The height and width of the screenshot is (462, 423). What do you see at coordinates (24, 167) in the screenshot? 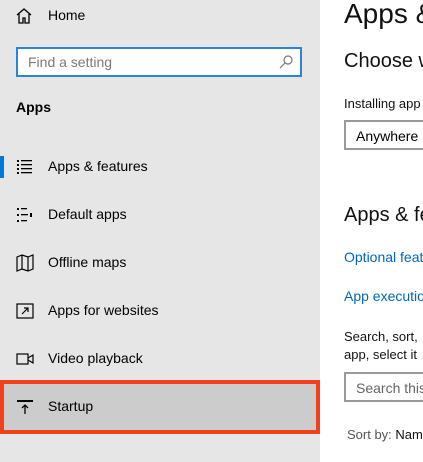
I see `apps-features-icon` at bounding box center [24, 167].